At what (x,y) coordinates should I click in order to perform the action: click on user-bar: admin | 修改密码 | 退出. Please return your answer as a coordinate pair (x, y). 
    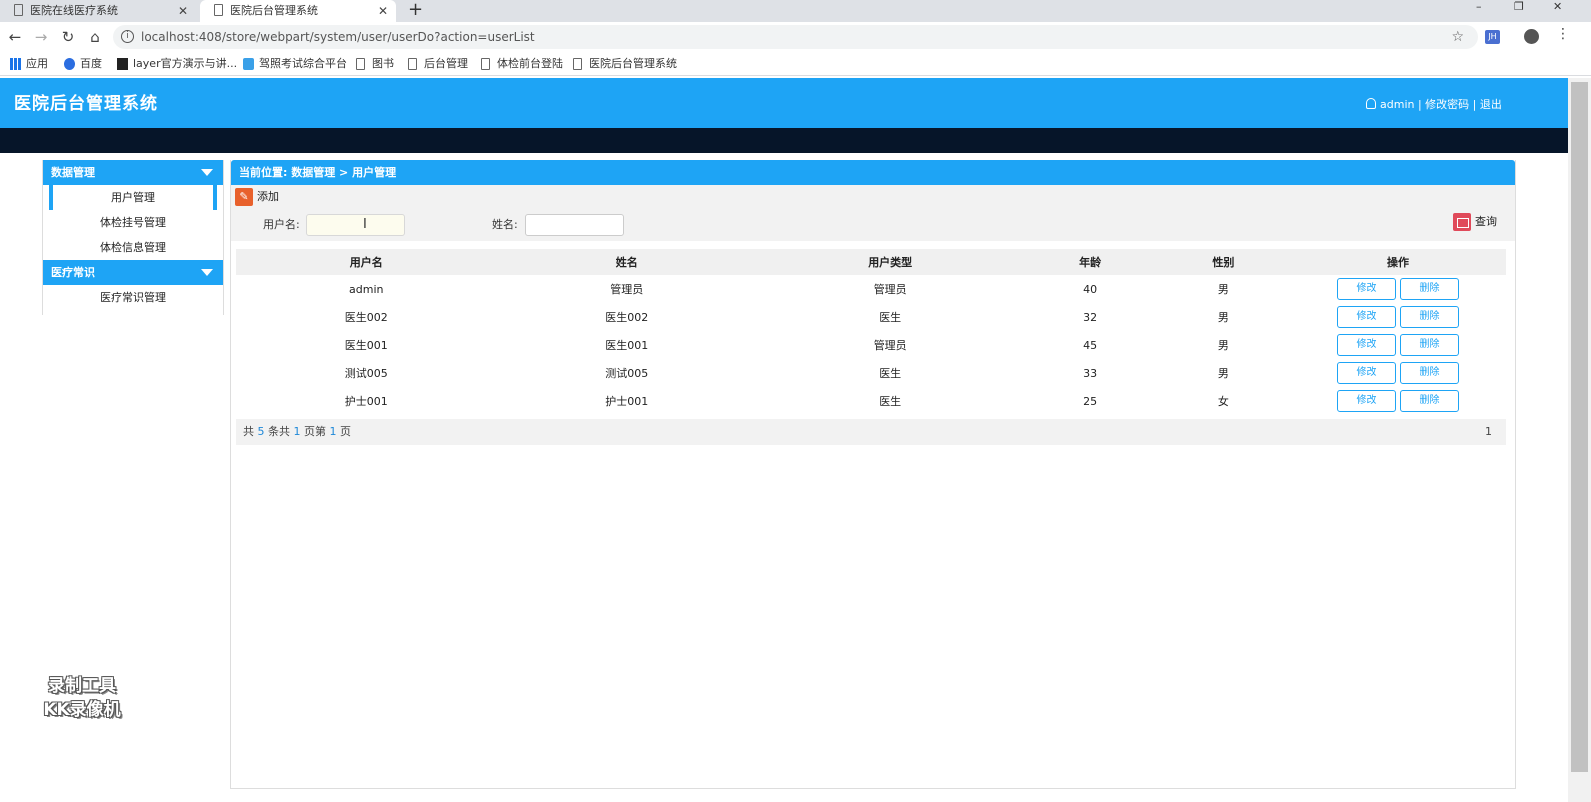
    Looking at the image, I should click on (1434, 105).